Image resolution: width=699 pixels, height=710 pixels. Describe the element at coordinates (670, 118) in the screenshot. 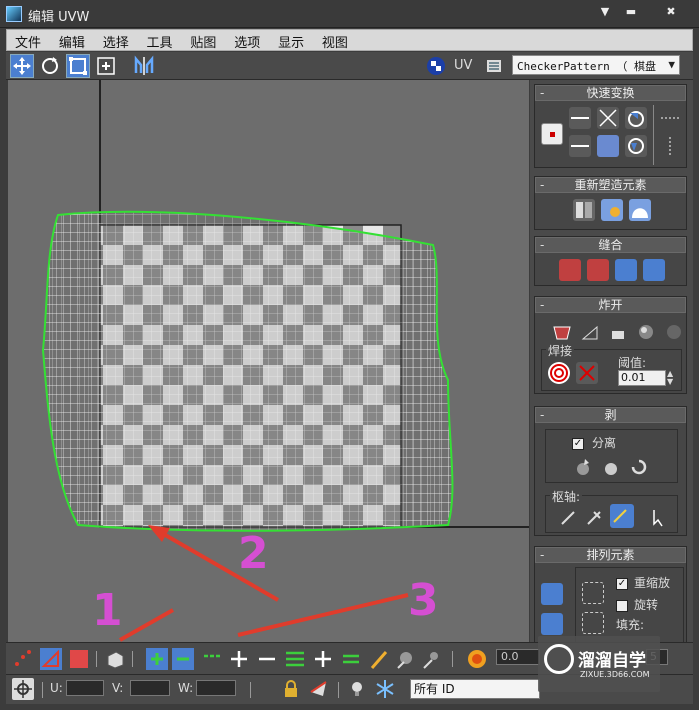

I see `space-horizontal-icon` at that location.